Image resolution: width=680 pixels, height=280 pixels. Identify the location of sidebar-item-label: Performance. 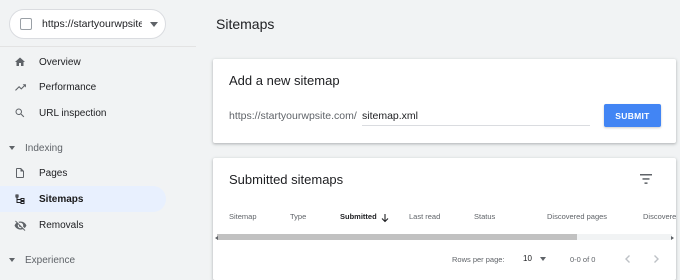
(68, 87).